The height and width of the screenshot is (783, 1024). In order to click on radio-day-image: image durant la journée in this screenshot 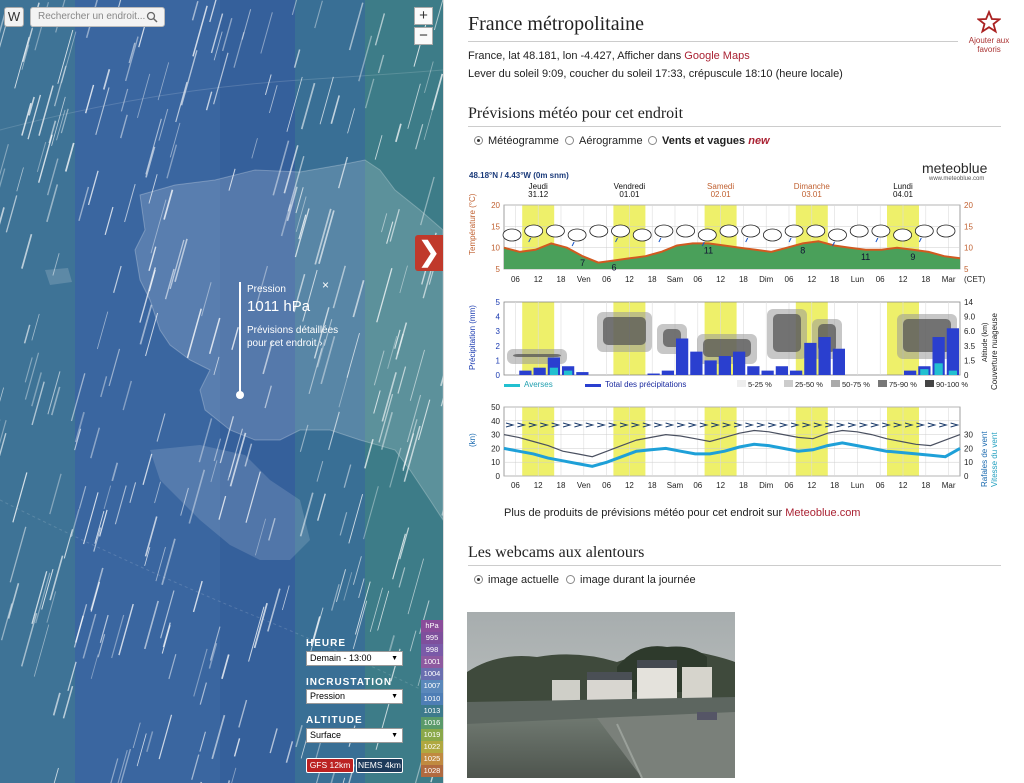, I will do `click(631, 580)`.